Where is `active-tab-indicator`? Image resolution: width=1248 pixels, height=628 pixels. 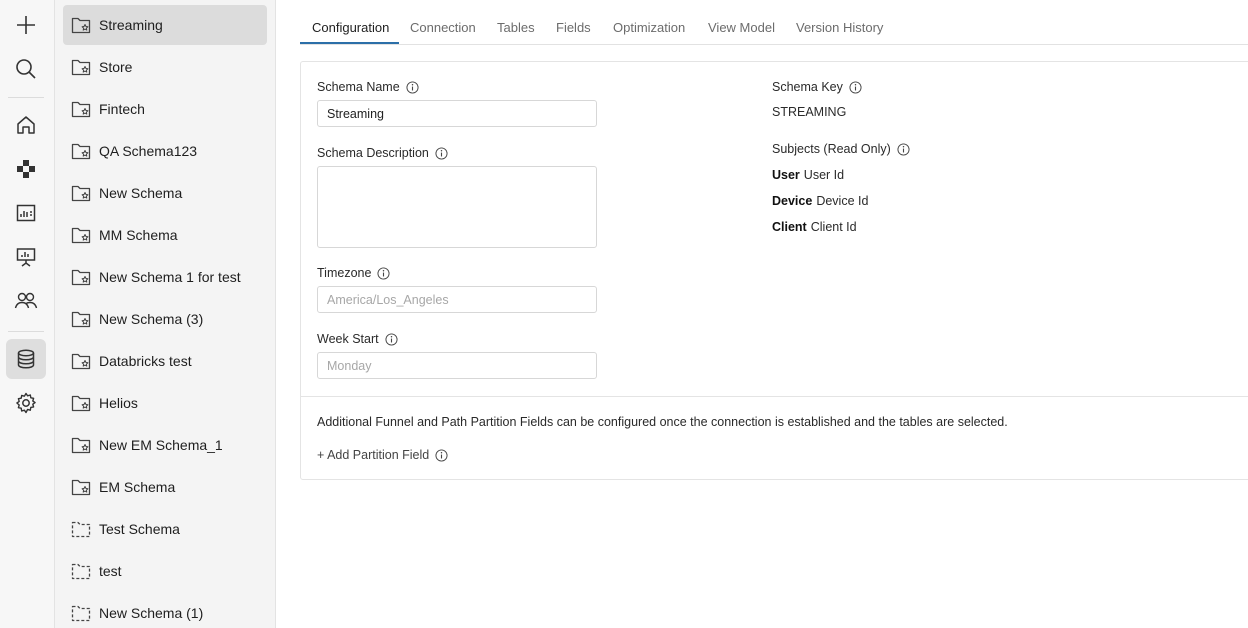
active-tab-indicator is located at coordinates (349, 43).